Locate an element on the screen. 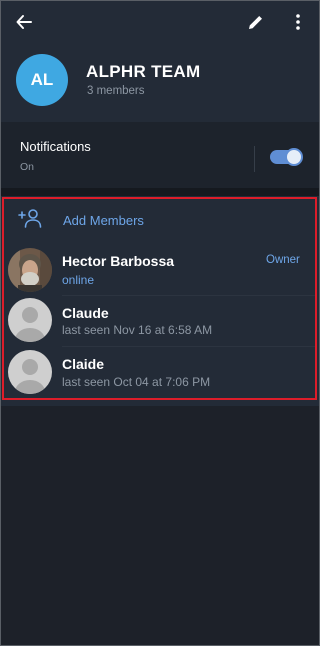  back-button is located at coordinates (24, 22).